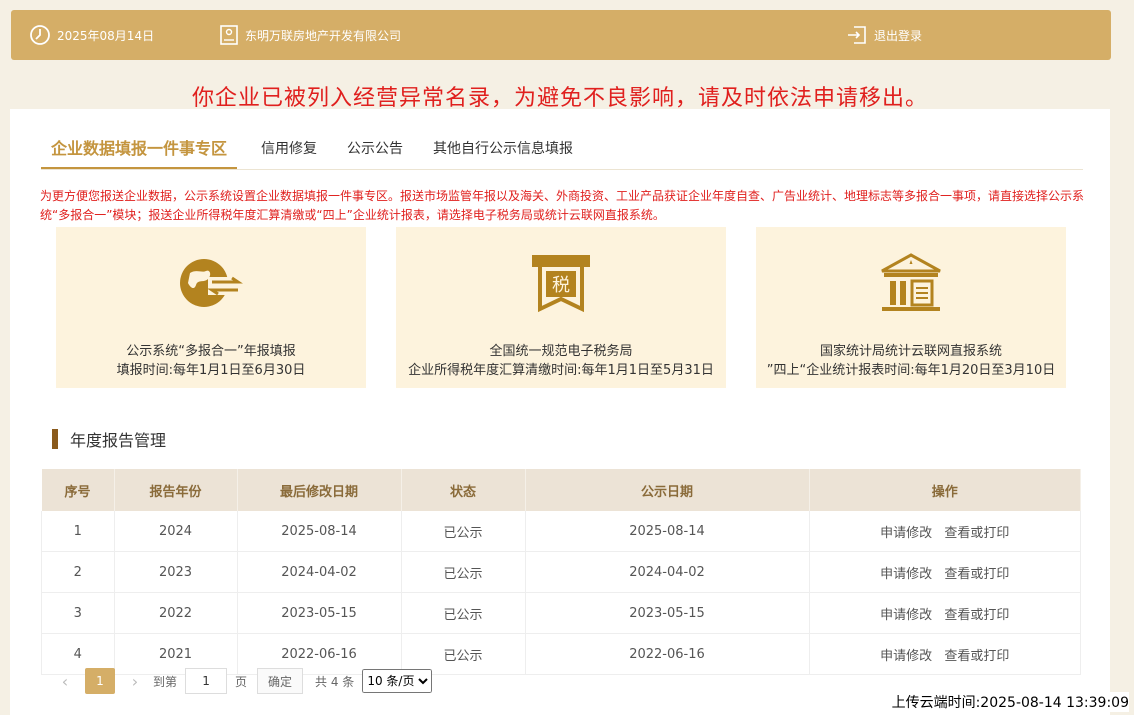 The height and width of the screenshot is (715, 1134). I want to click on tab-other-disclosure: 其他自行公示信息填报, so click(503, 149).